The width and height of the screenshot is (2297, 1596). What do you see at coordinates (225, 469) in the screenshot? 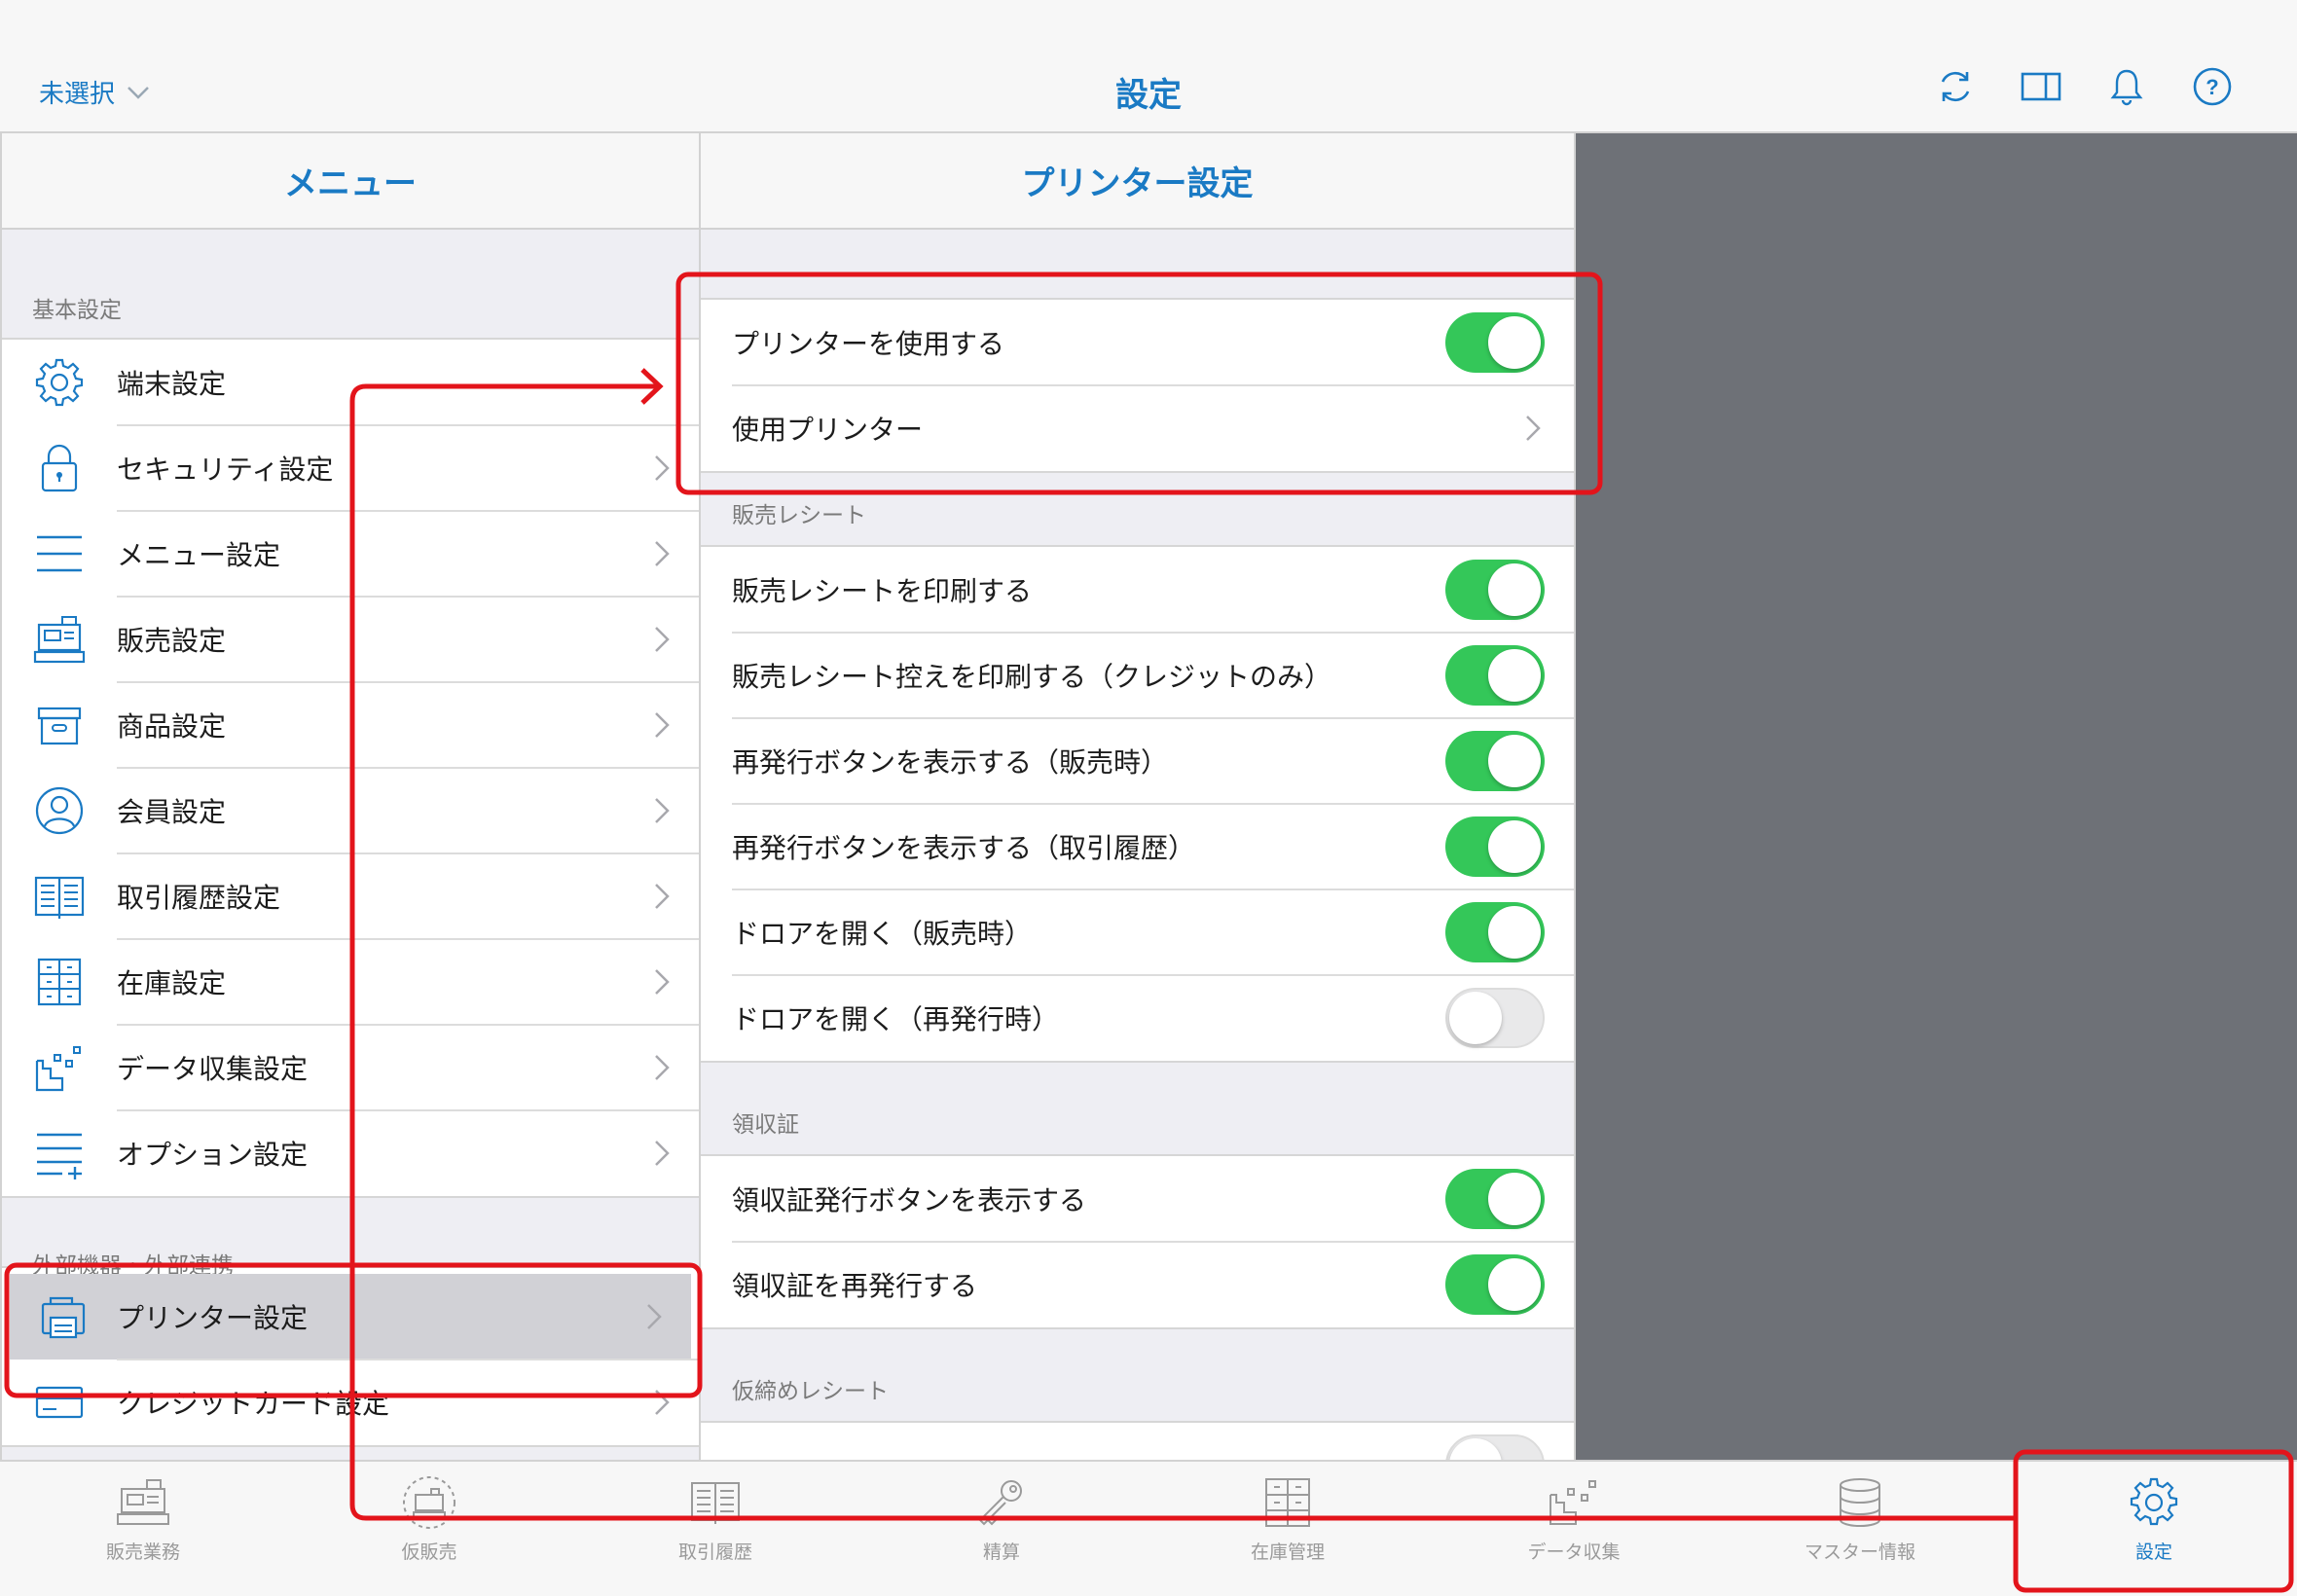
I see `menu-item-label: セキュリティ設定` at bounding box center [225, 469].